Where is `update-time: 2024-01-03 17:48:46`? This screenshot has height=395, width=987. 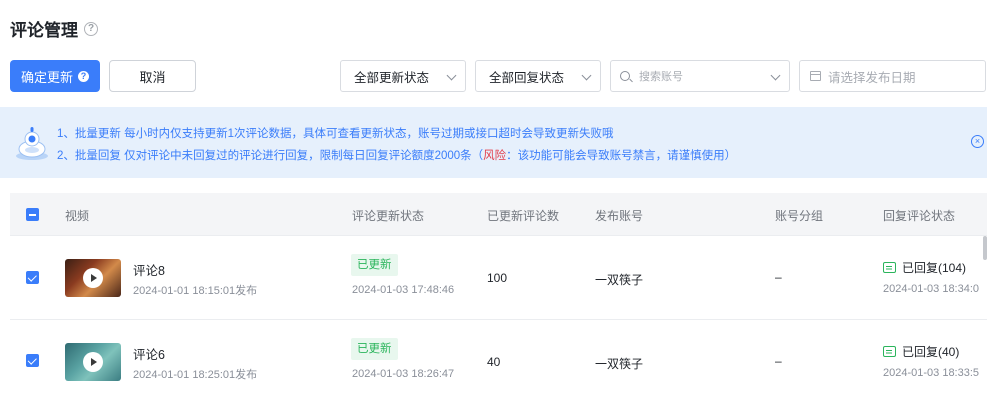
update-time: 2024-01-03 17:48:46 is located at coordinates (403, 290).